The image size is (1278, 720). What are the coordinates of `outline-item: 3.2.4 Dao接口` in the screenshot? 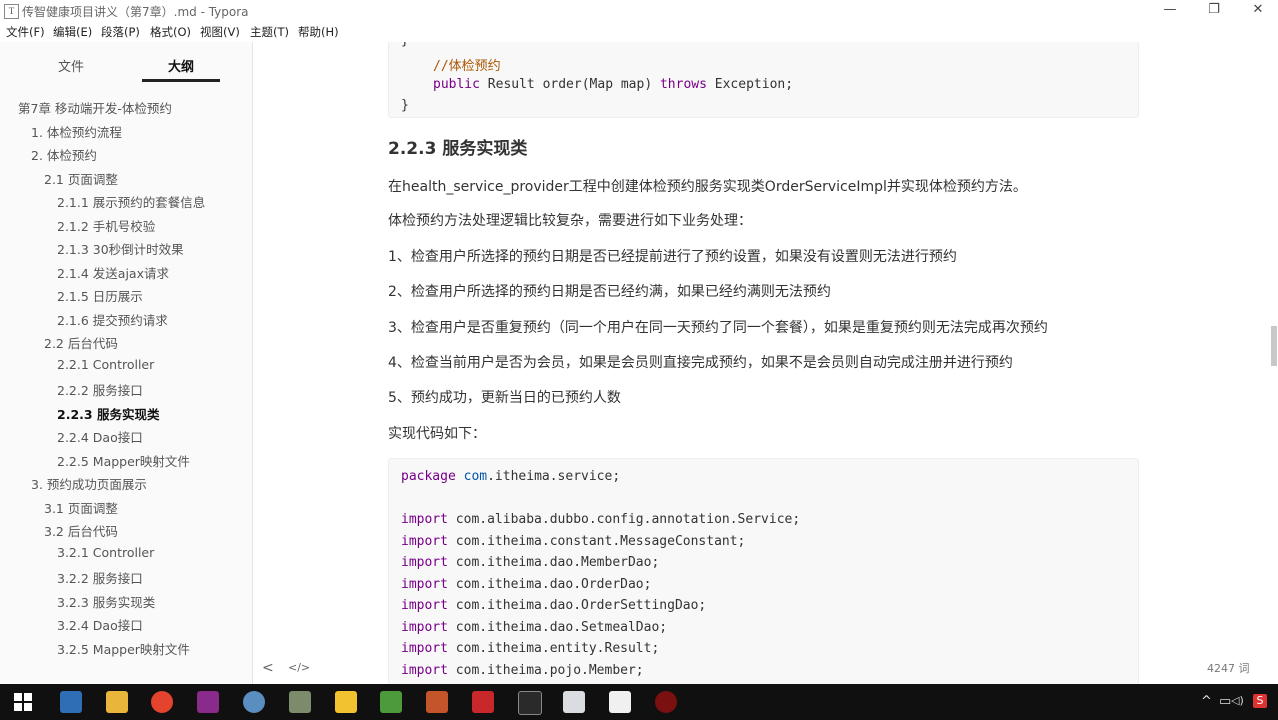 It's located at (100, 624).